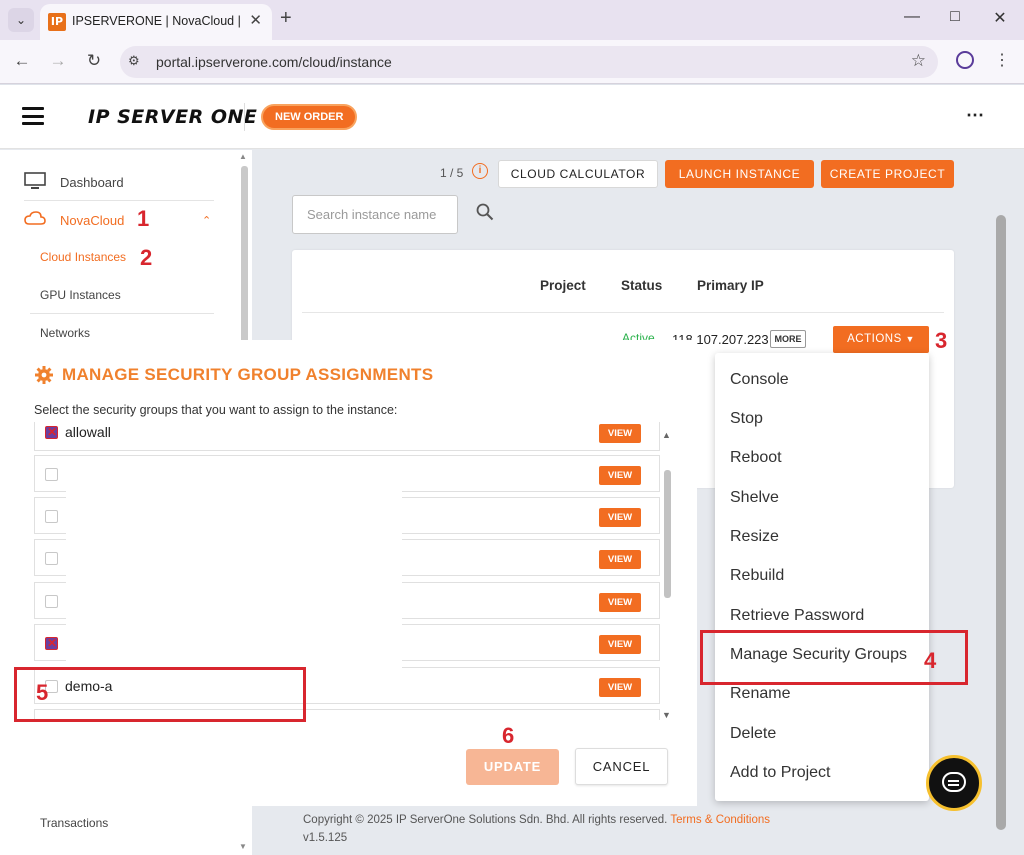  I want to click on reload-icon: ↻, so click(94, 61).